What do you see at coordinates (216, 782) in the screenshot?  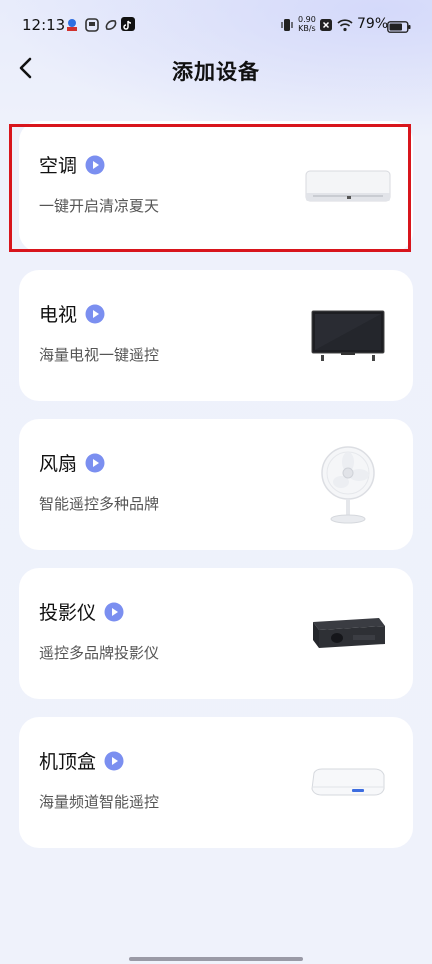 I see `device-card-set-top-box: 机顶盒 海量频道智能遥控` at bounding box center [216, 782].